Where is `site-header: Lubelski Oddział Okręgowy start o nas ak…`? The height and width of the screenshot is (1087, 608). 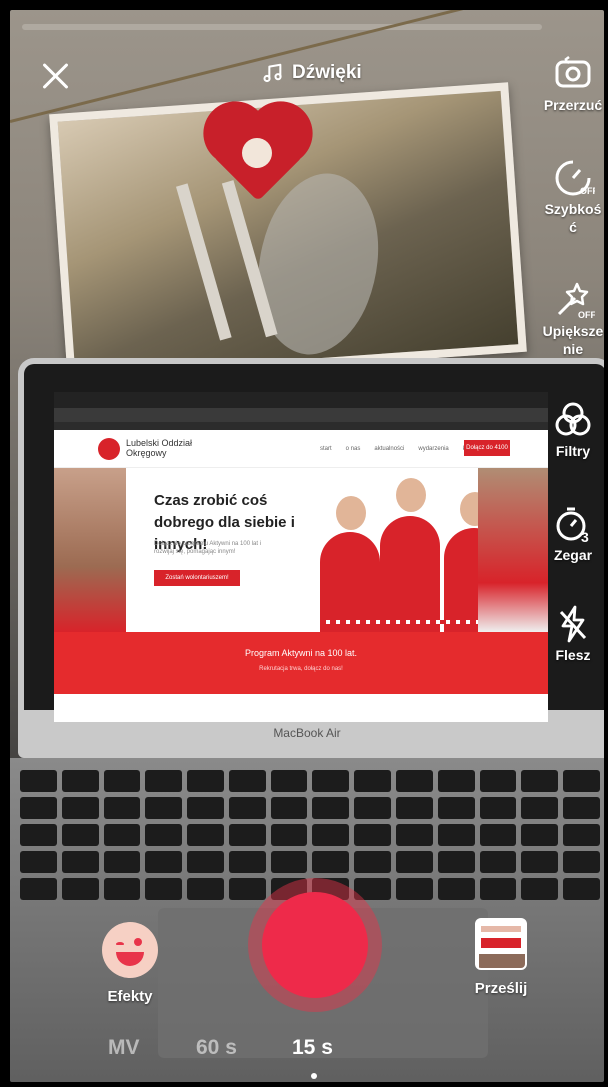
site-header: Lubelski Oddział Okręgowy start o nas ak… is located at coordinates (301, 449).